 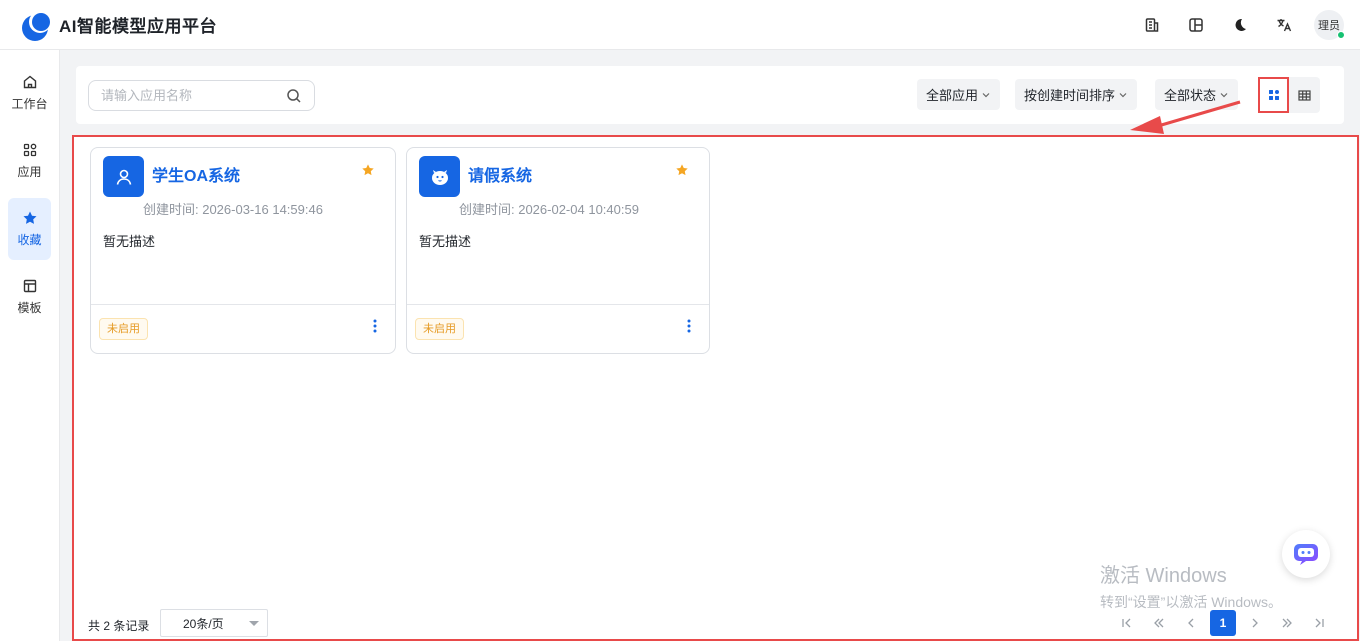 I want to click on app-logo, so click(x=36, y=25).